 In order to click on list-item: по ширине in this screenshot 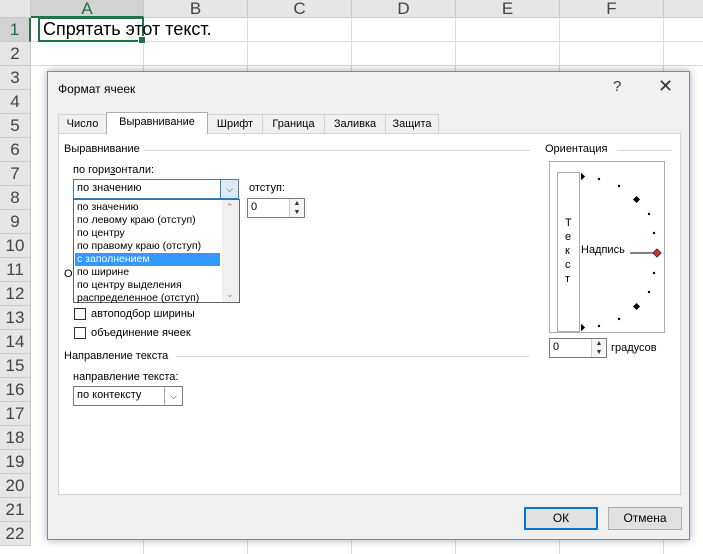, I will do `click(147, 272)`.